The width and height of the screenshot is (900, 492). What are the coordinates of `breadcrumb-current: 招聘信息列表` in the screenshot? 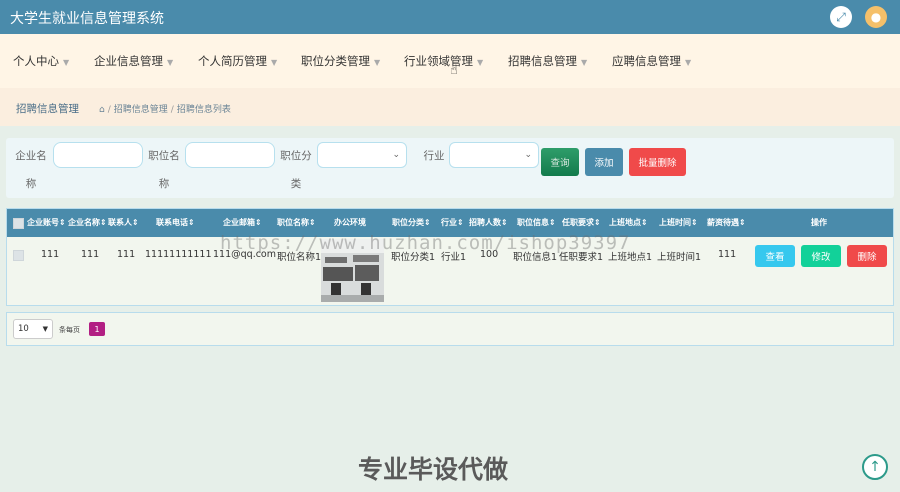 It's located at (203, 110).